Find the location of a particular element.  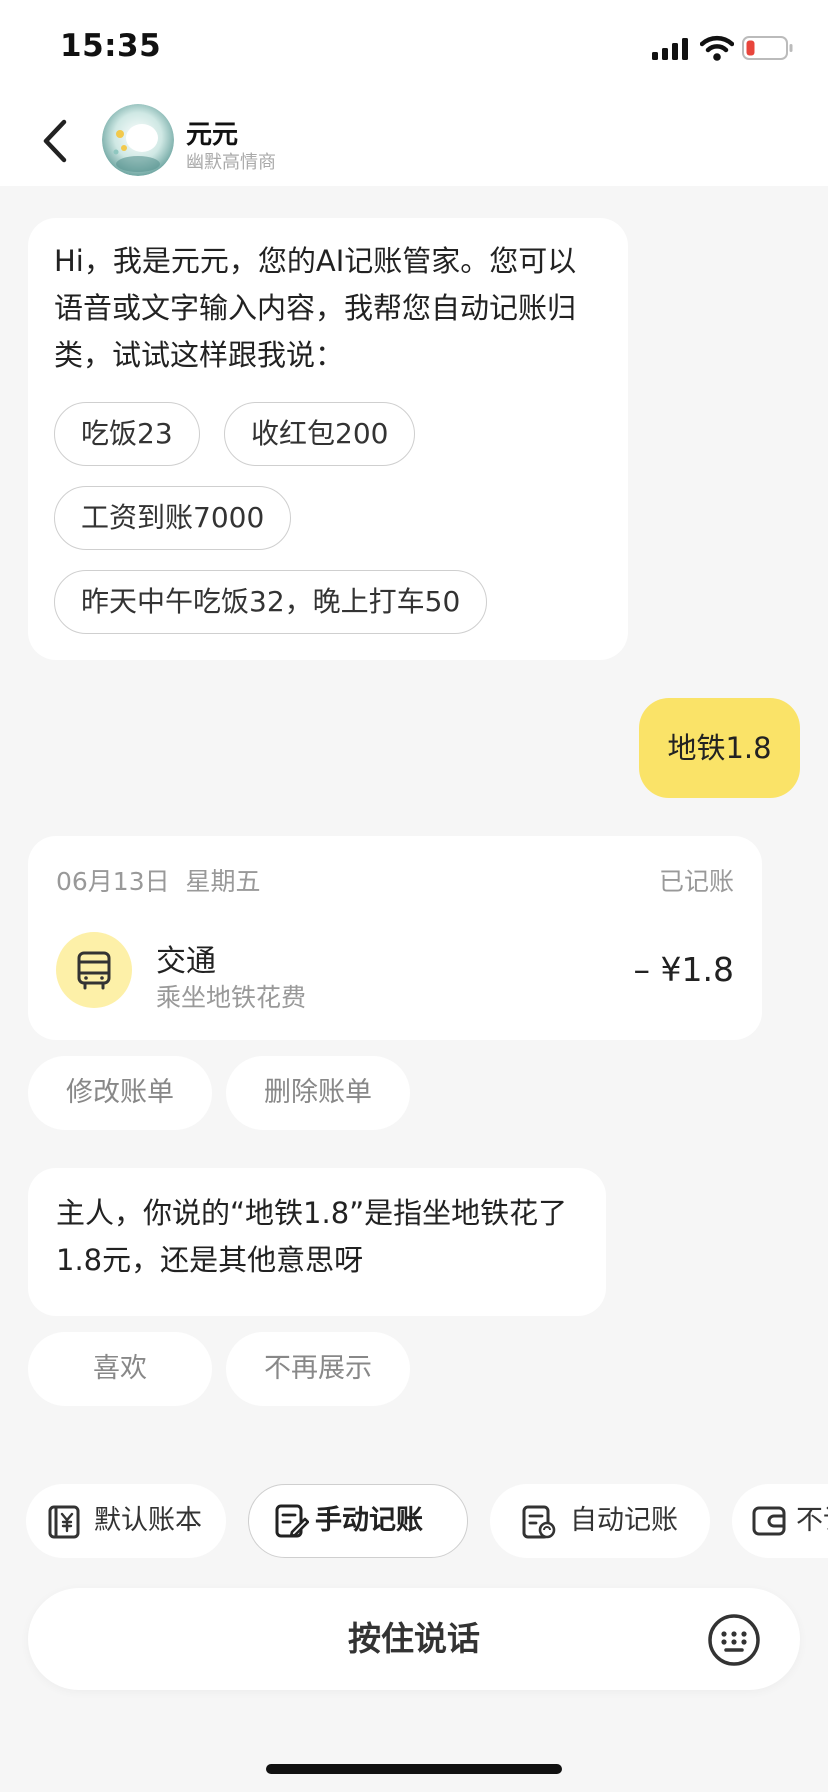

record-date: 06月13日 星期五 is located at coordinates (158, 881).